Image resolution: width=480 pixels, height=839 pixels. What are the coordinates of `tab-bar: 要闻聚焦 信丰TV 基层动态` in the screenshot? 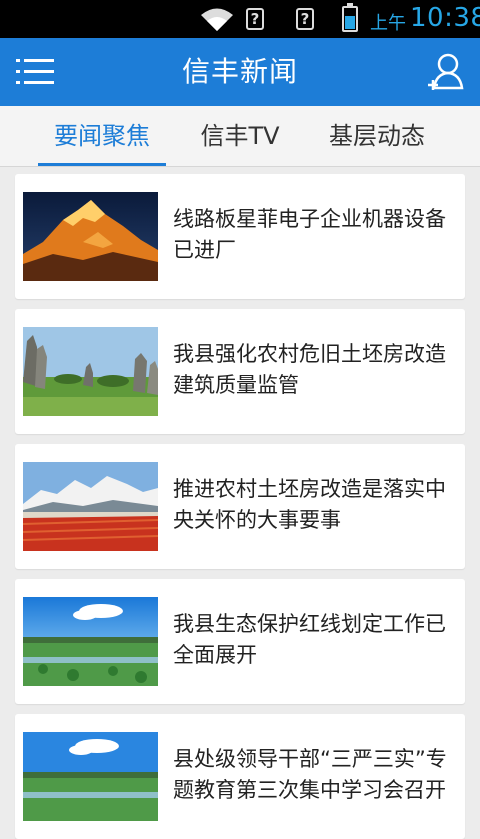 It's located at (240, 136).